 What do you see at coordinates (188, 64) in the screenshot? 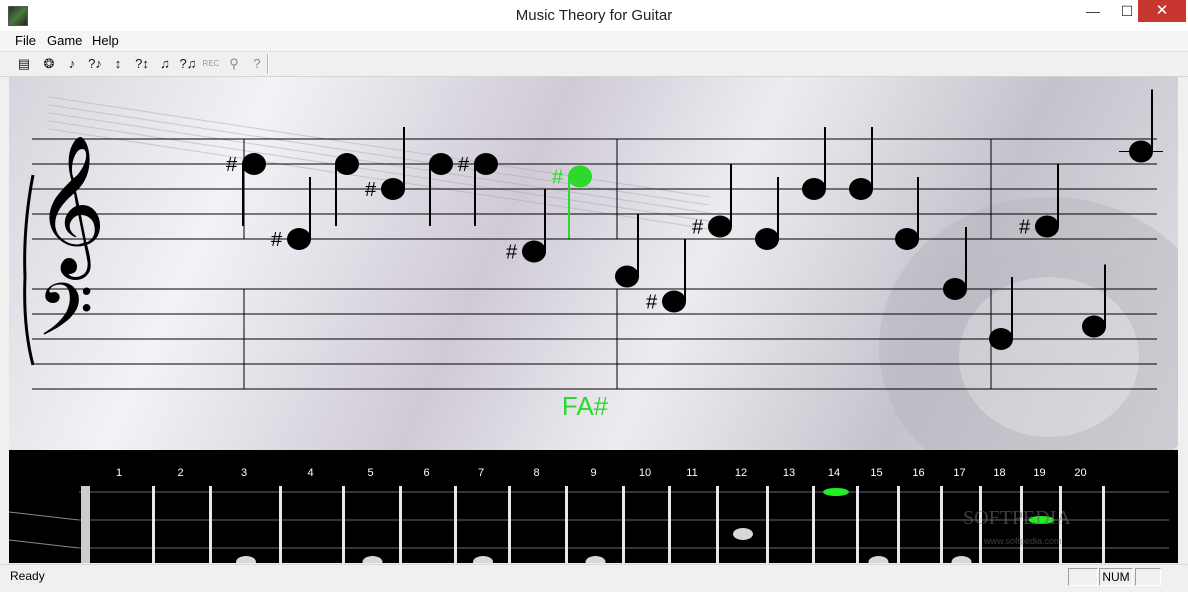
I see `question-interval-icon: ?♫` at bounding box center [188, 64].